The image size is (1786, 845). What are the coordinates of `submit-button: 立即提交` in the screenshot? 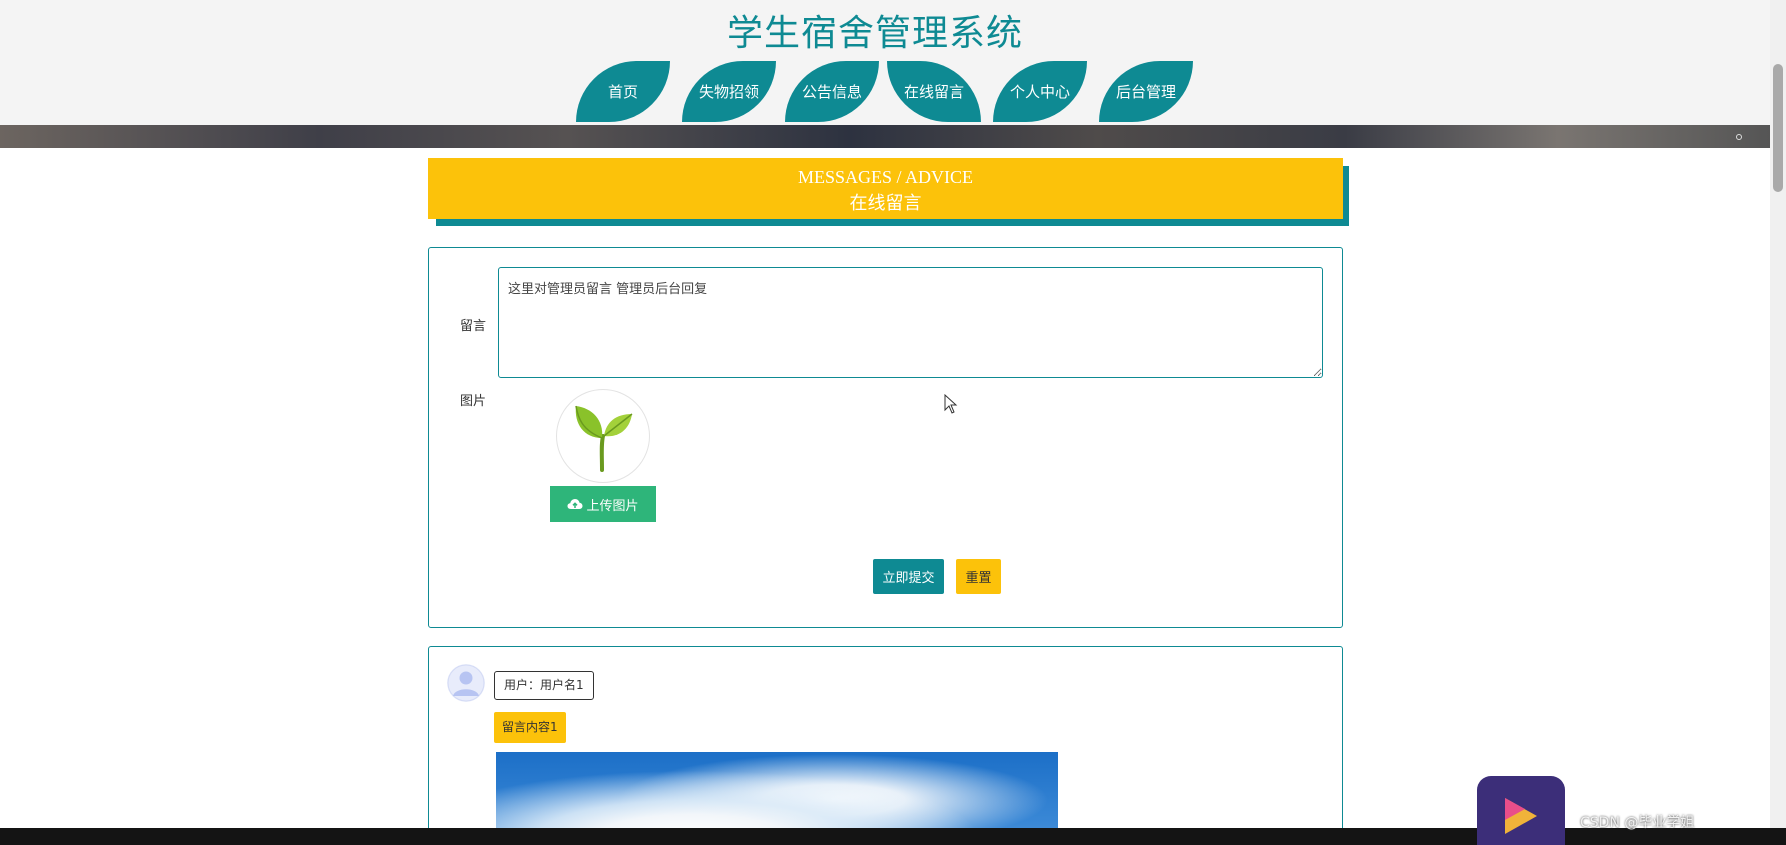 It's located at (908, 576).